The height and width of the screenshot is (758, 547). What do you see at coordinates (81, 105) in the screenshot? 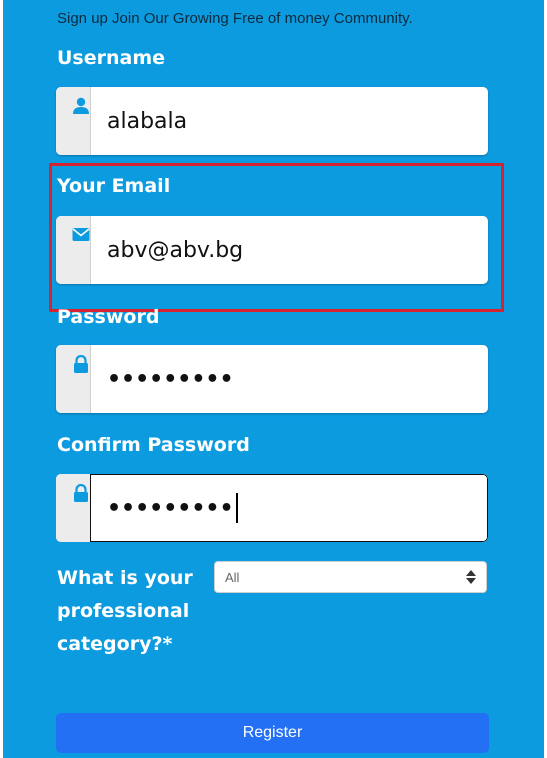
I see `user-icon` at bounding box center [81, 105].